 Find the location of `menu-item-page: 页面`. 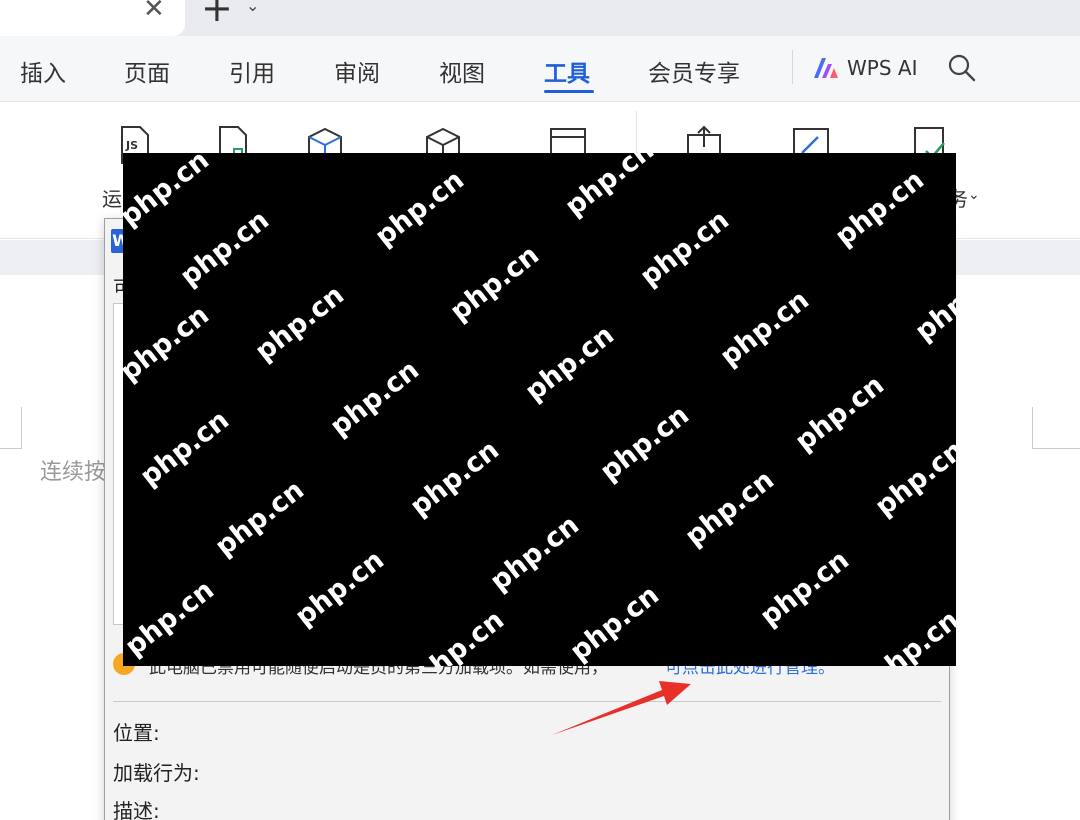

menu-item-page: 页面 is located at coordinates (147, 71).